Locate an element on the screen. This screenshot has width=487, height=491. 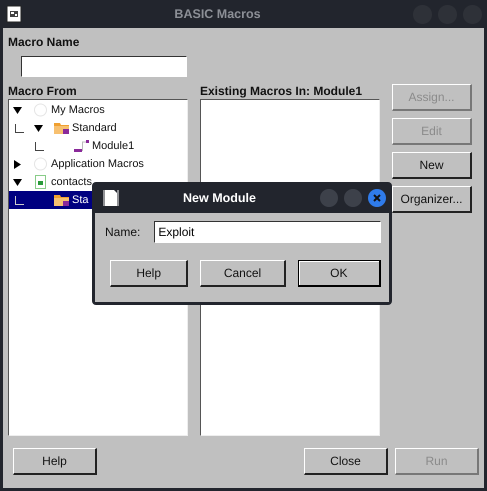
tree-item-label: contacts is located at coordinates (71, 182).